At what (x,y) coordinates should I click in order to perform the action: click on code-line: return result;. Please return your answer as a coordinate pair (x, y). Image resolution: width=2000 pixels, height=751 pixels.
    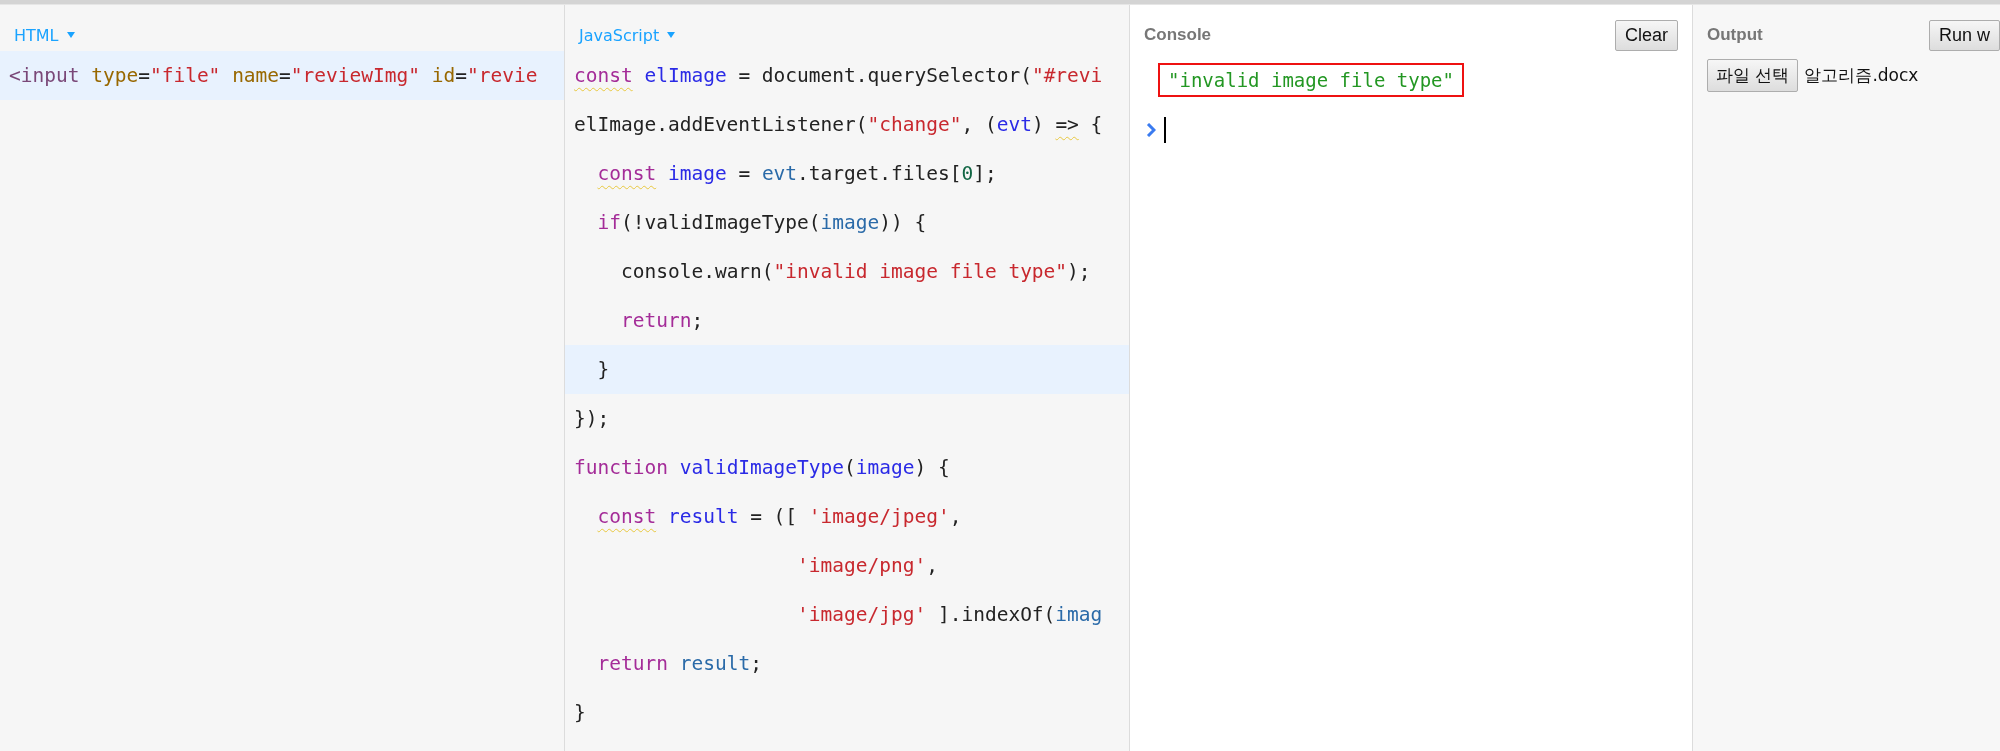
    Looking at the image, I should click on (679, 664).